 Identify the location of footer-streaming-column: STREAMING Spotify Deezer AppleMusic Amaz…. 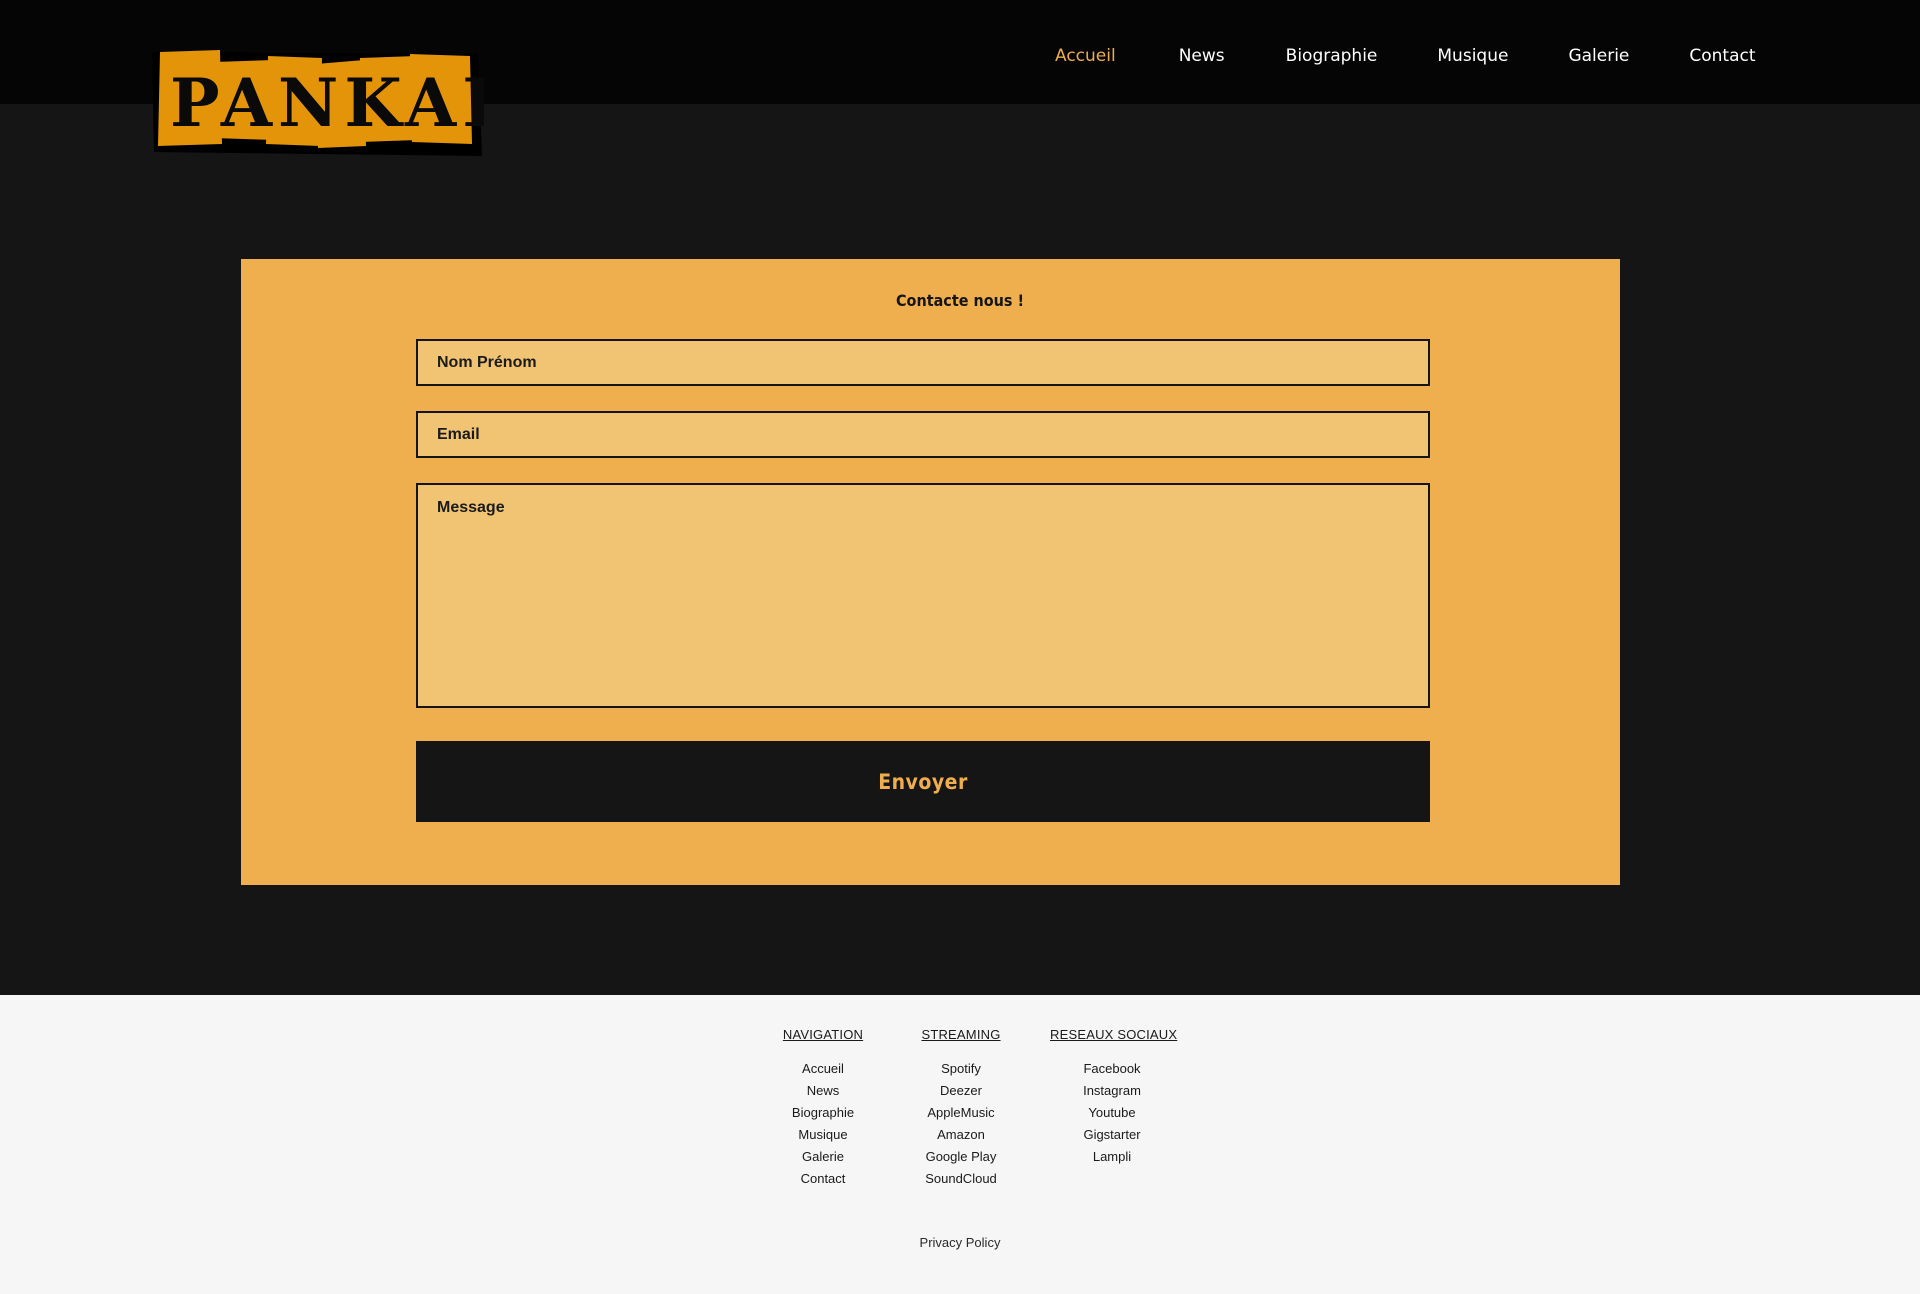
(961, 1108).